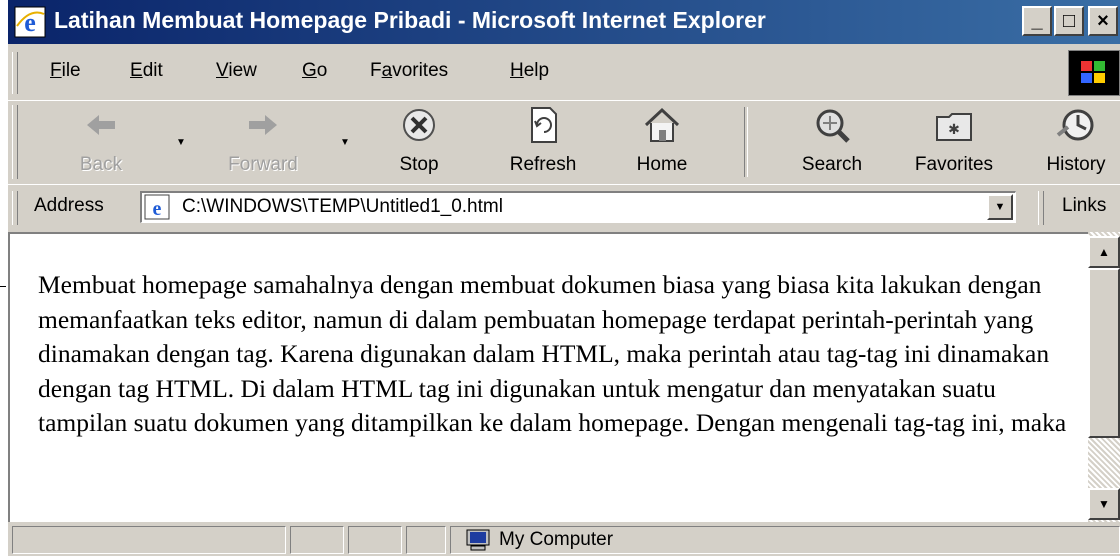 The image size is (1120, 556). I want to click on history-clock-icon, so click(1075, 125).